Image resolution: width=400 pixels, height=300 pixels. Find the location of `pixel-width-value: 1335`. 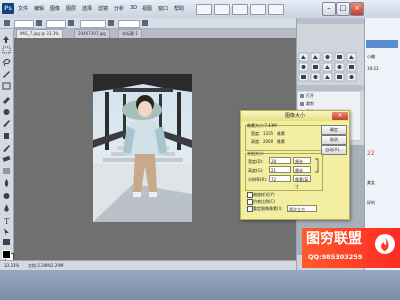

pixel-width-value: 1335 is located at coordinates (268, 133).